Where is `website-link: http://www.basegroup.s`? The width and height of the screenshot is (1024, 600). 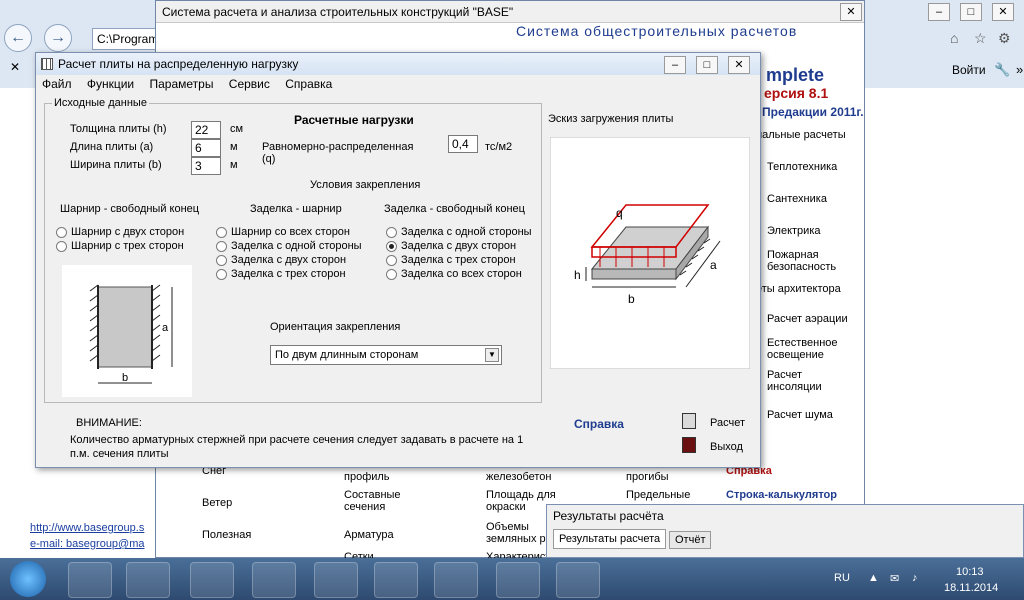
website-link: http://www.basegroup.s is located at coordinates (87, 528).